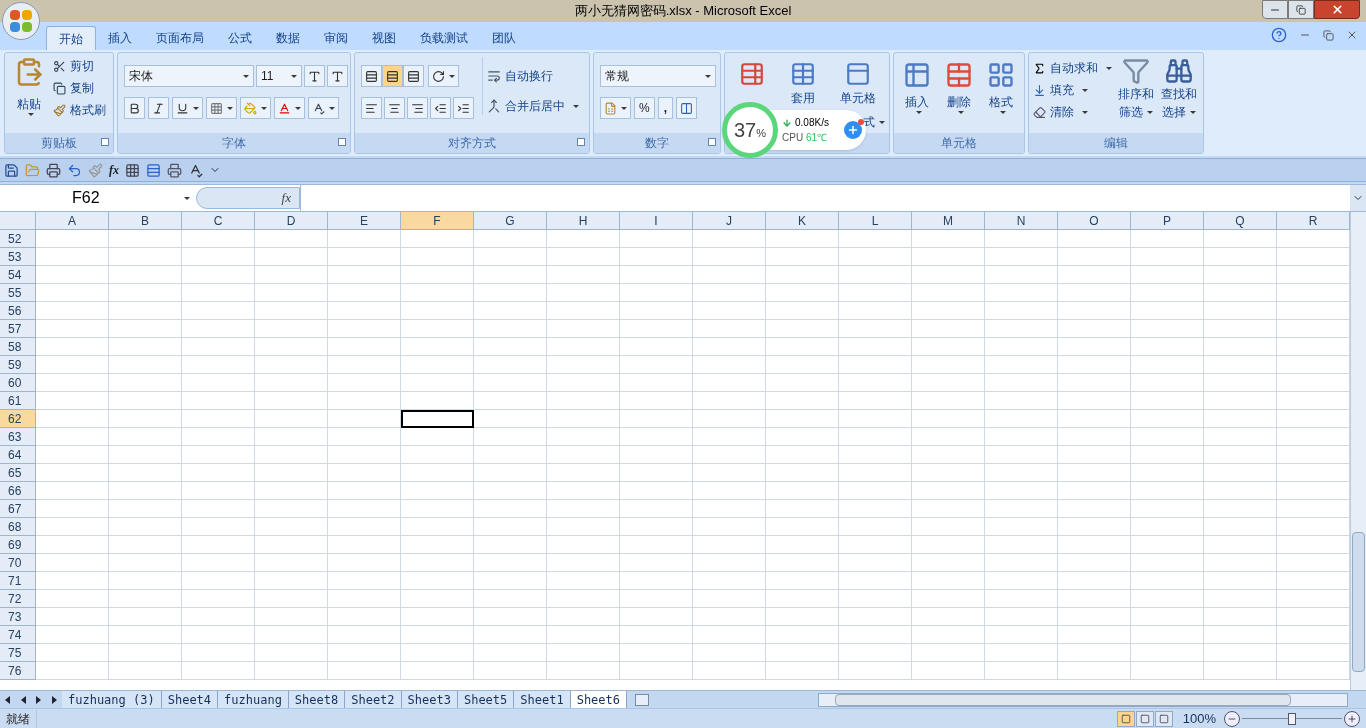  Describe the element at coordinates (190, 699) in the screenshot. I see `sheet-tab: Sheet4` at that location.